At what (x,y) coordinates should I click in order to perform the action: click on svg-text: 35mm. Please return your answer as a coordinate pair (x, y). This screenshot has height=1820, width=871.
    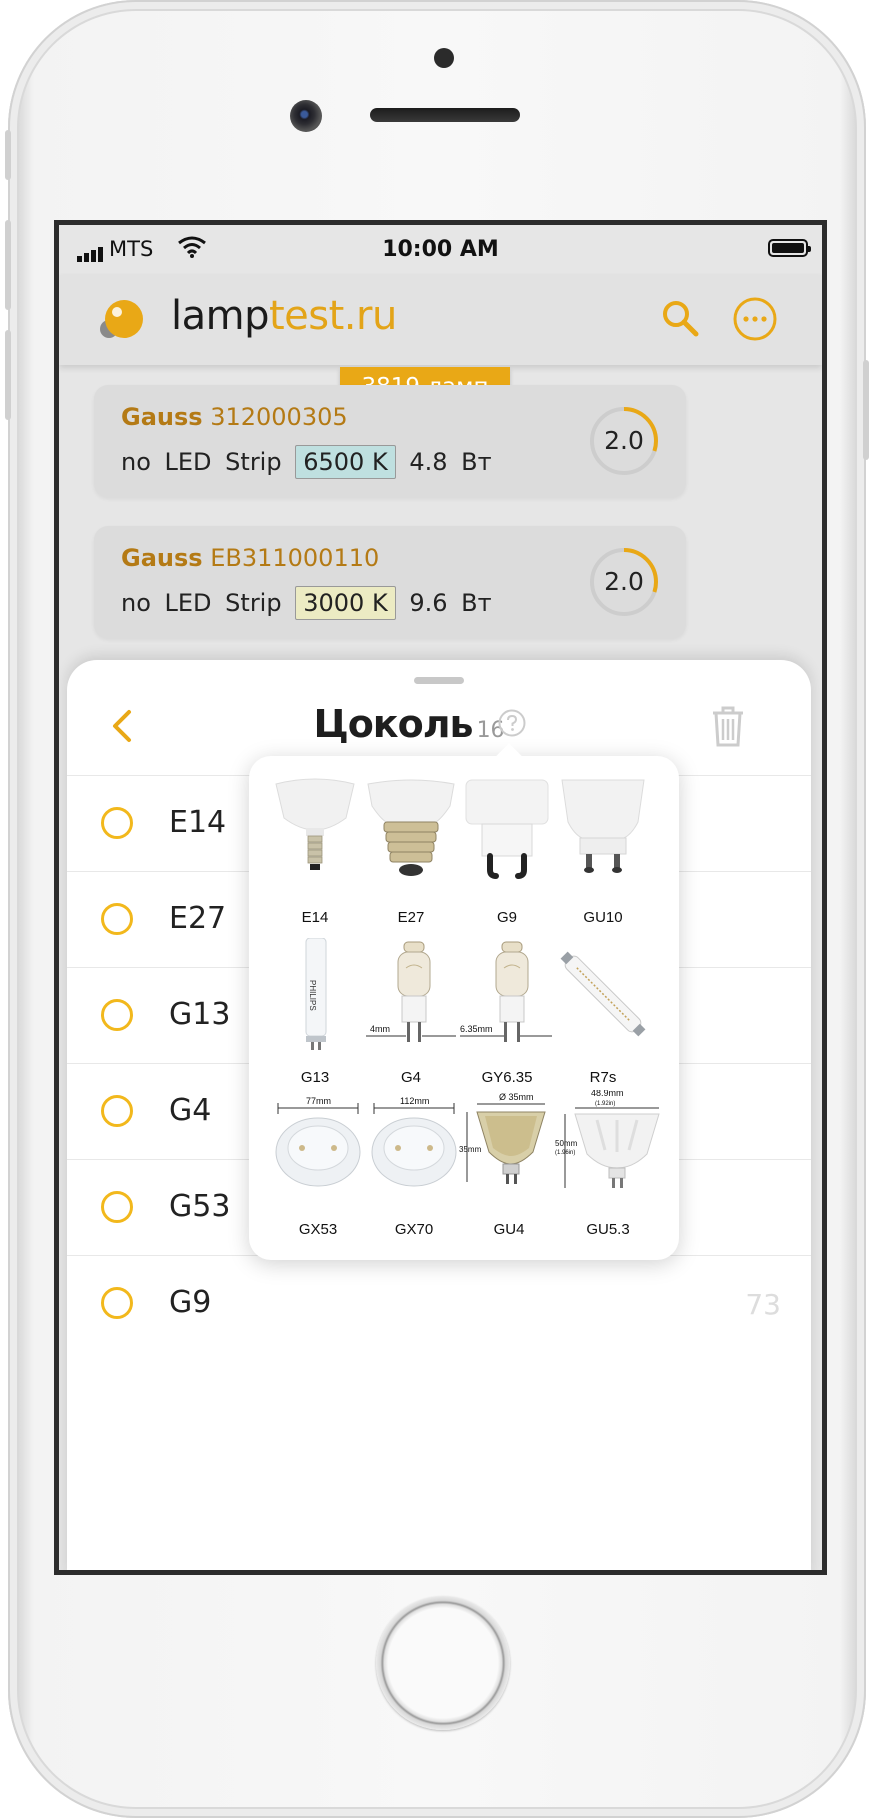
    Looking at the image, I should click on (470, 1149).